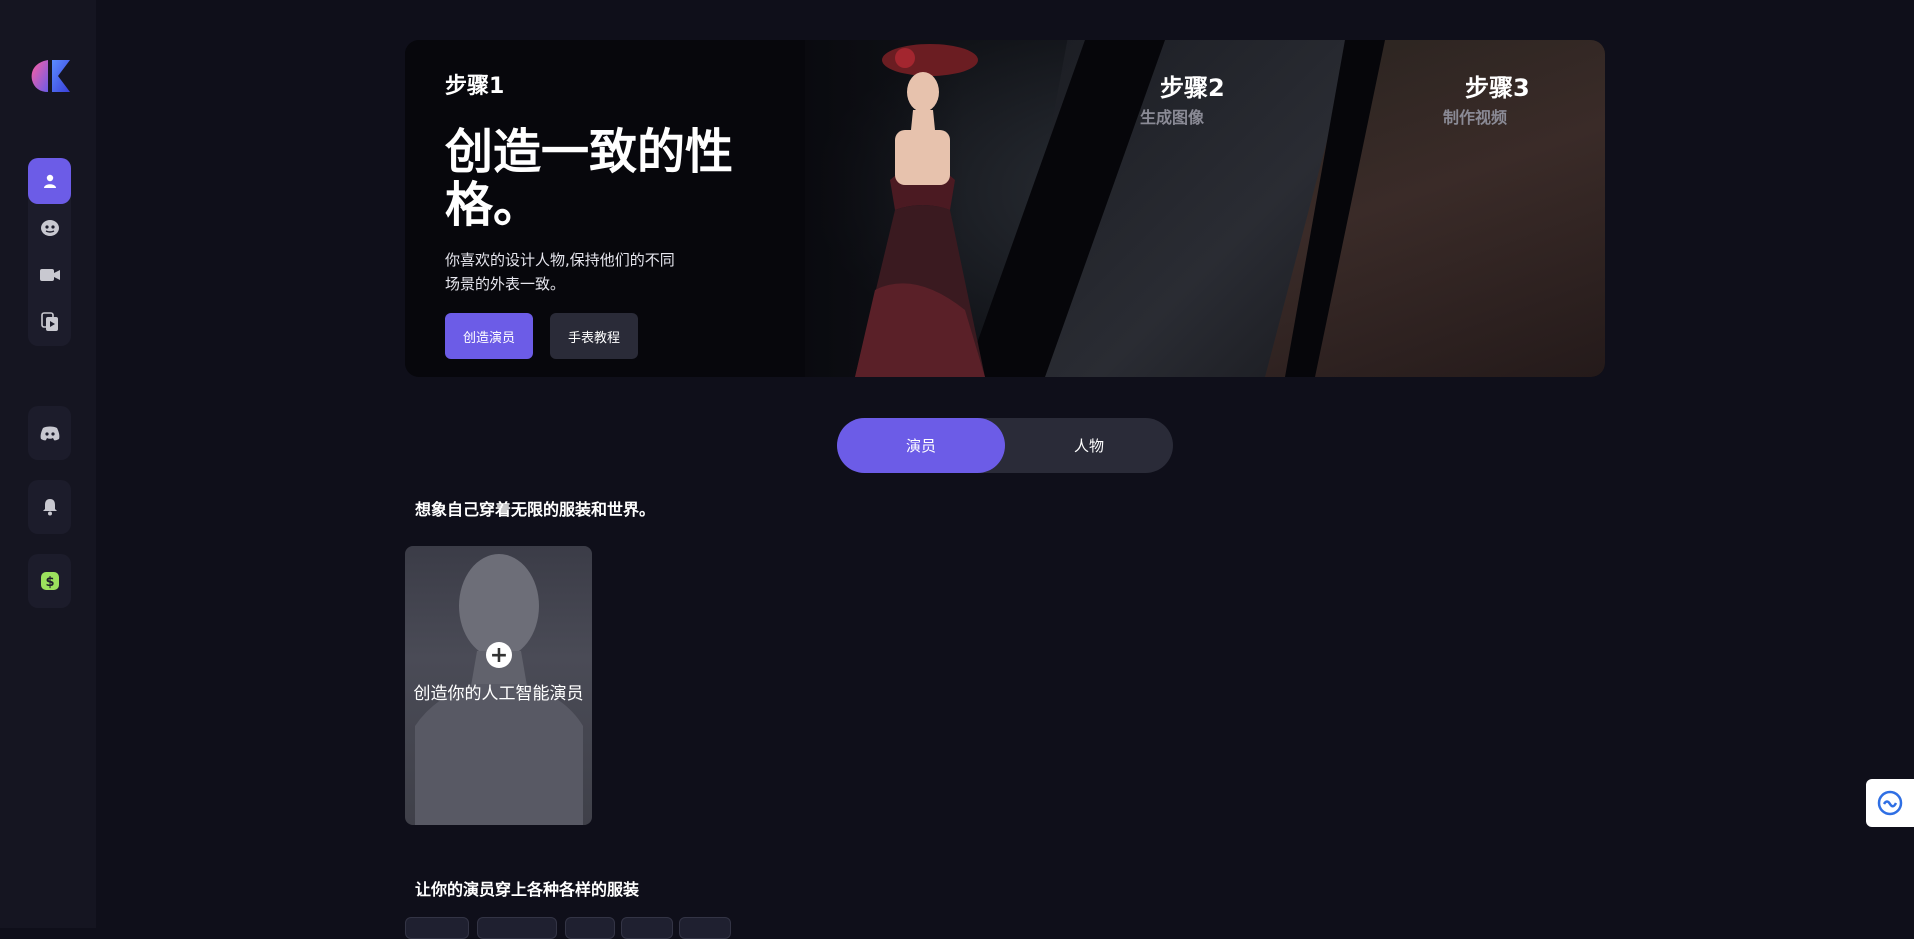 The height and width of the screenshot is (939, 1914). Describe the element at coordinates (560, 272) in the screenshot. I see `hero-description: 你喜欢的设计人物,保持他们的不同场景的外表一致。` at that location.